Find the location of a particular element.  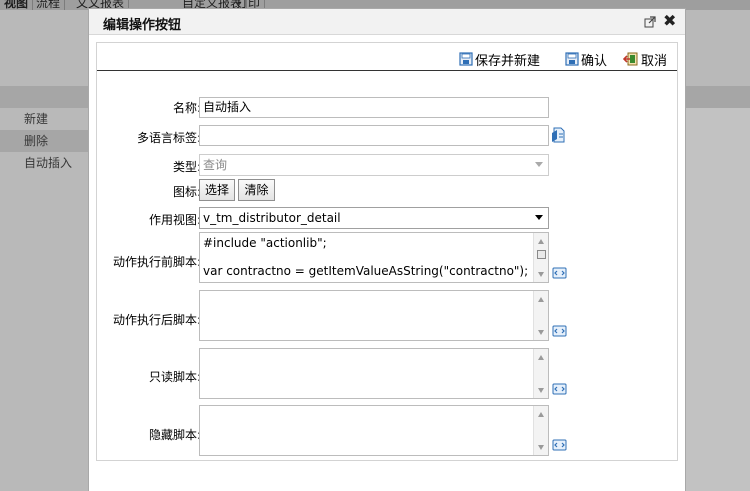

cancel-button: 取消 is located at coordinates (645, 59).